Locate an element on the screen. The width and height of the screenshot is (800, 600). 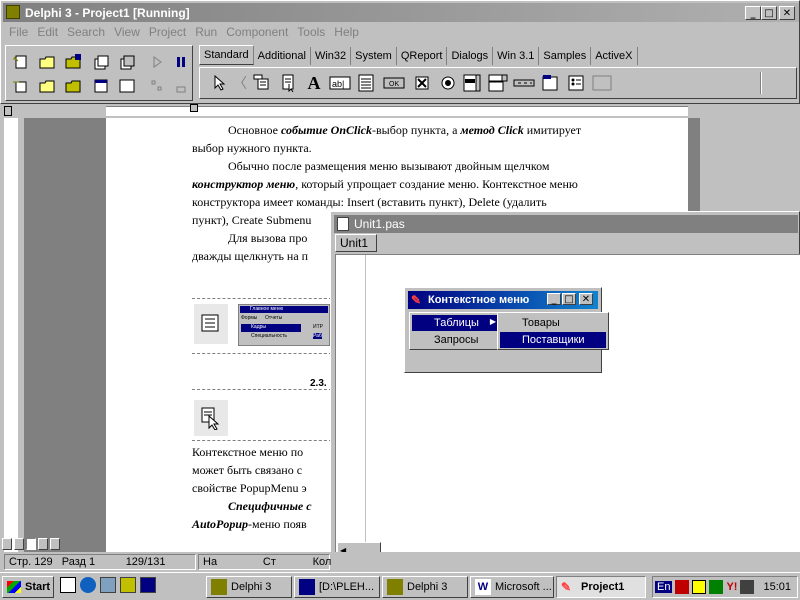
label-icon: A is located at coordinates (314, 83).